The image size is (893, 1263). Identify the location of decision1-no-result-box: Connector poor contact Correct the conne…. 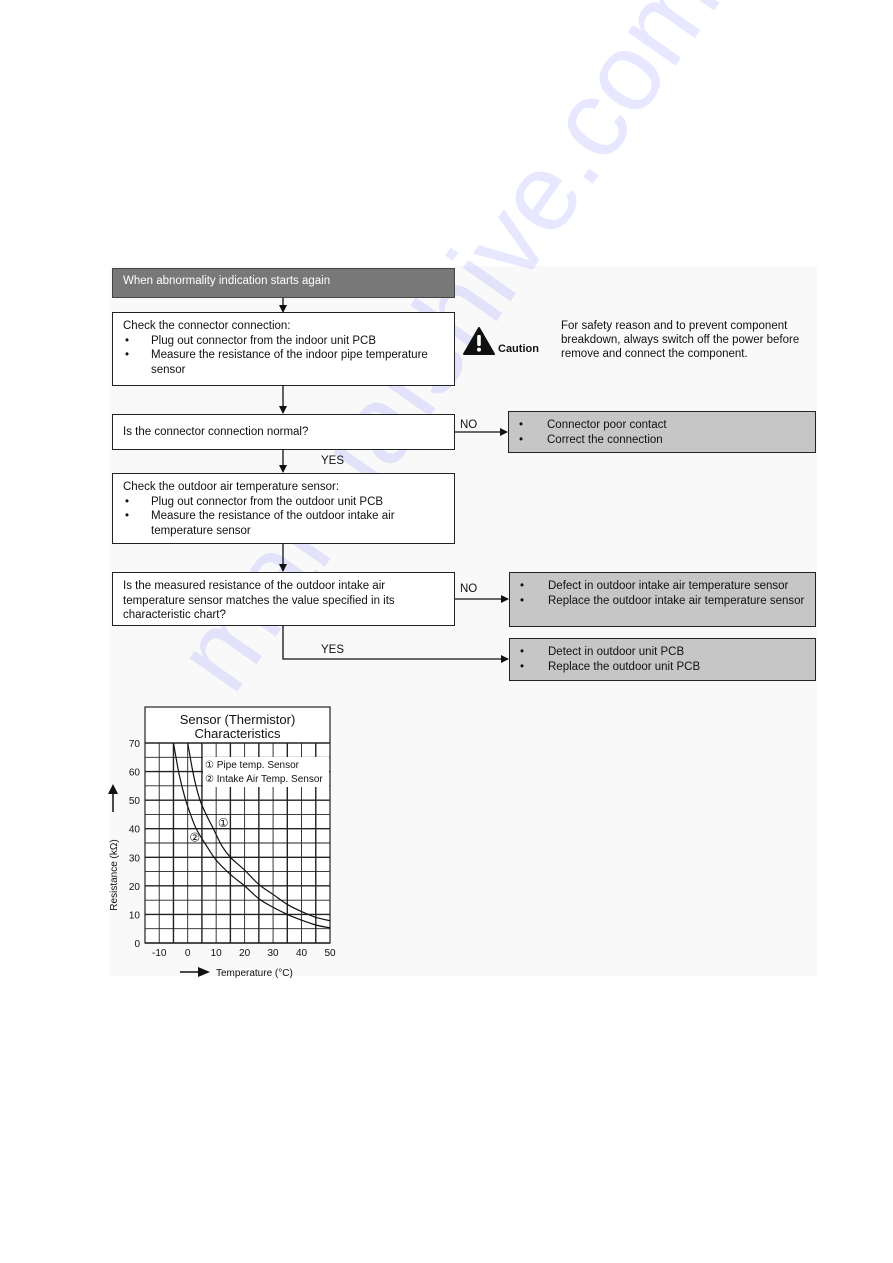
(662, 432).